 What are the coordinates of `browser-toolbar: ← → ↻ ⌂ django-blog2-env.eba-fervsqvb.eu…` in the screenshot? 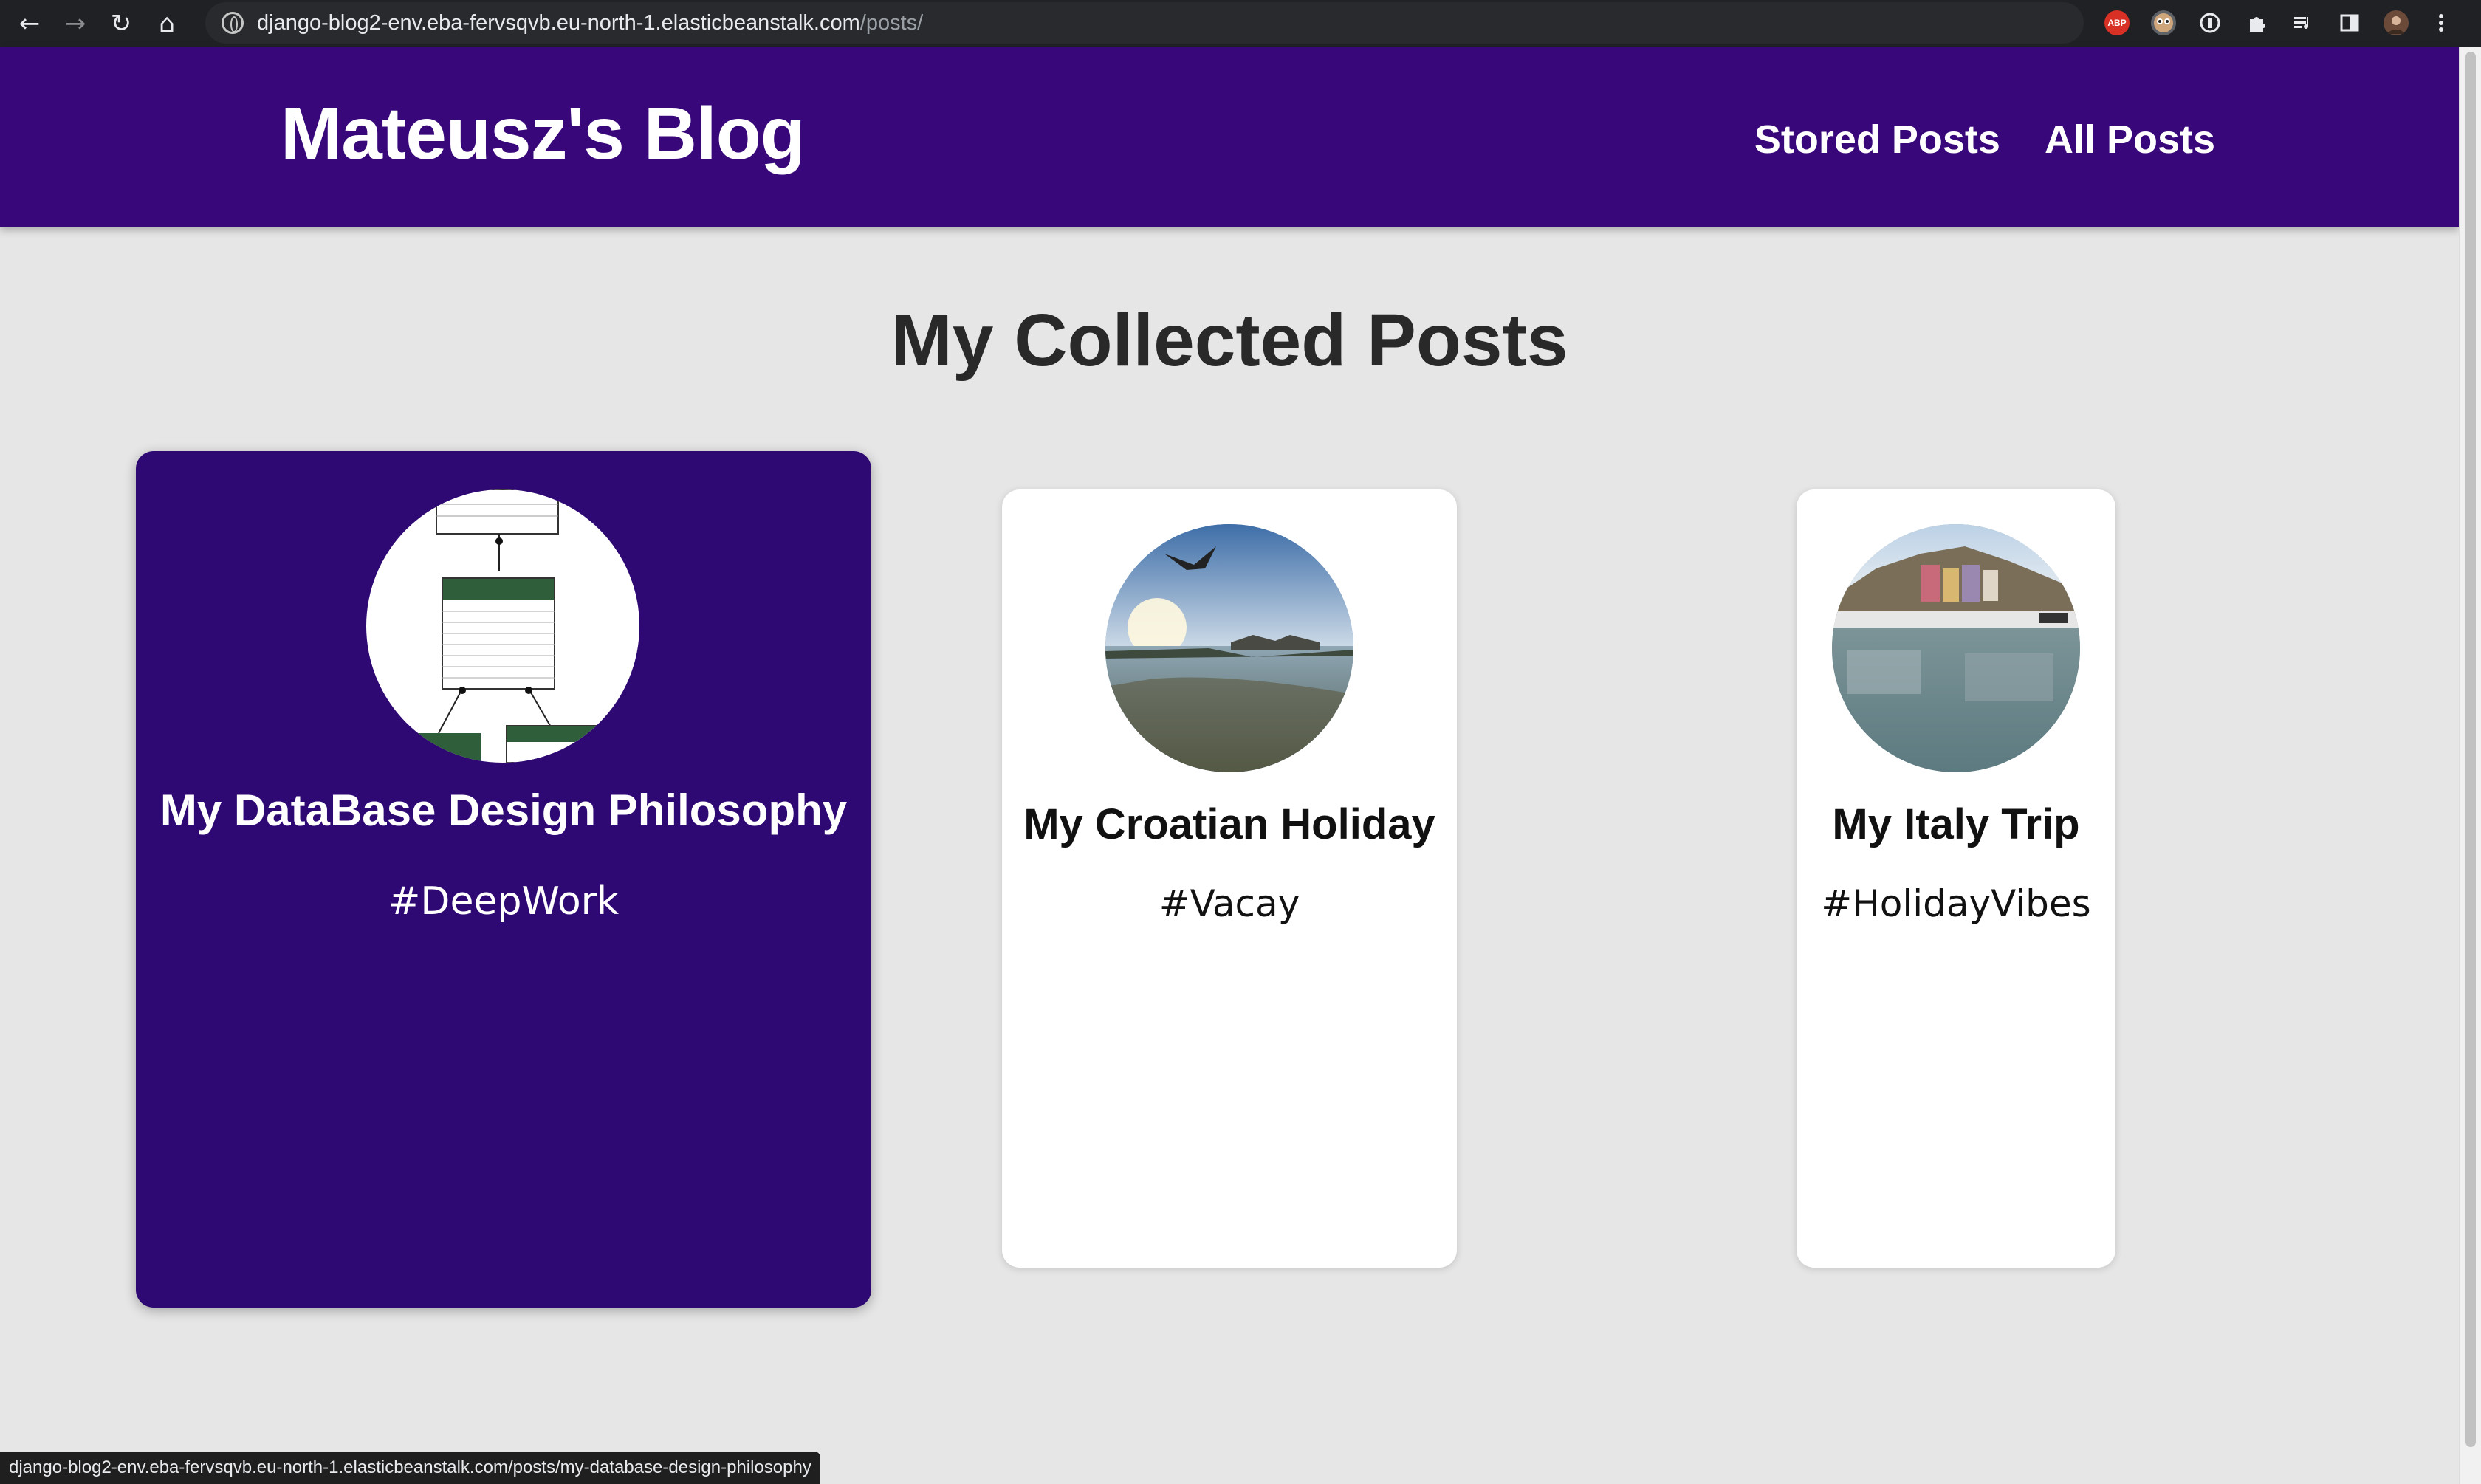 It's located at (1240, 23).